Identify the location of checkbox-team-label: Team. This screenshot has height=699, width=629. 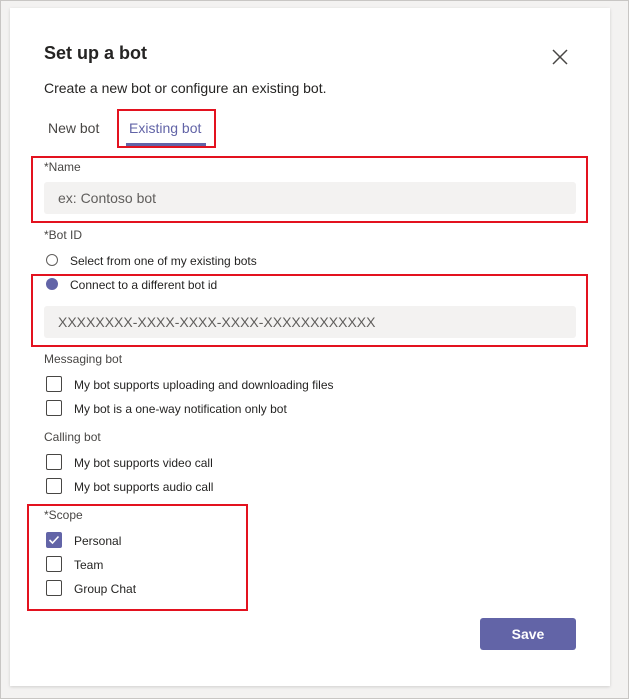
(89, 565).